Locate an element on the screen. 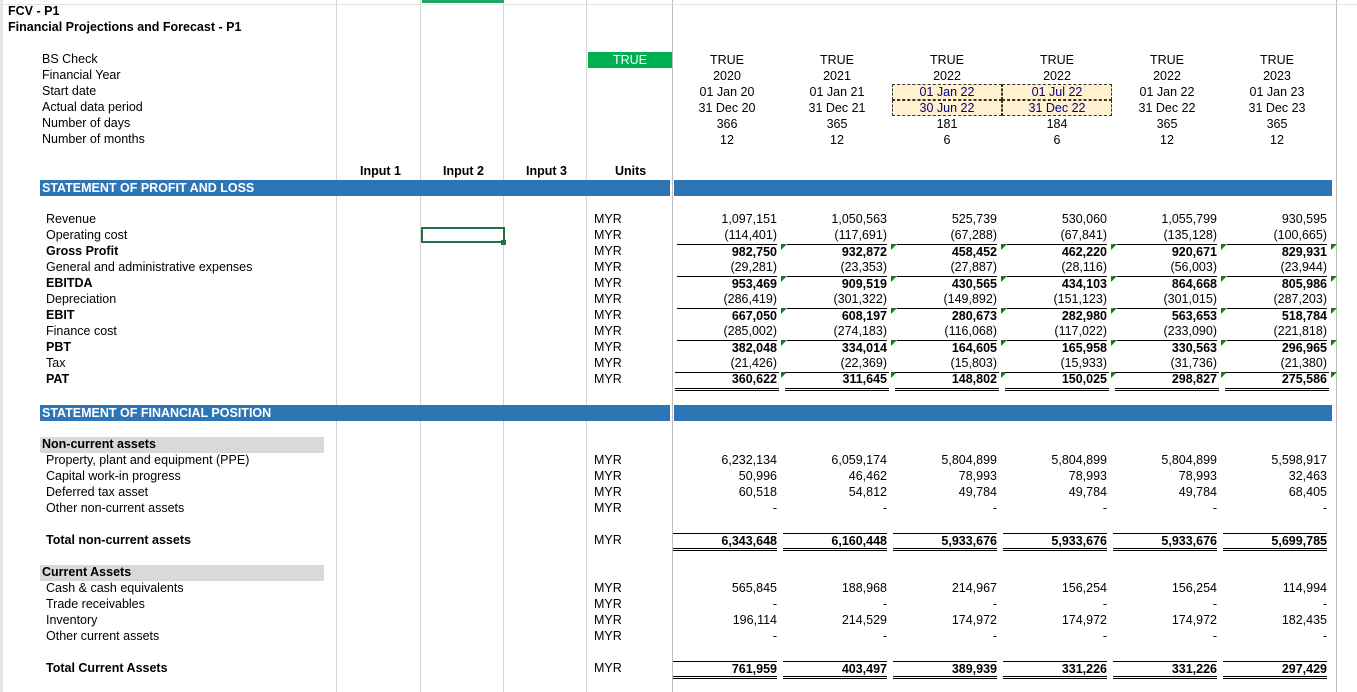 The image size is (1357, 692). value-cell: (285,002) is located at coordinates (727, 331).